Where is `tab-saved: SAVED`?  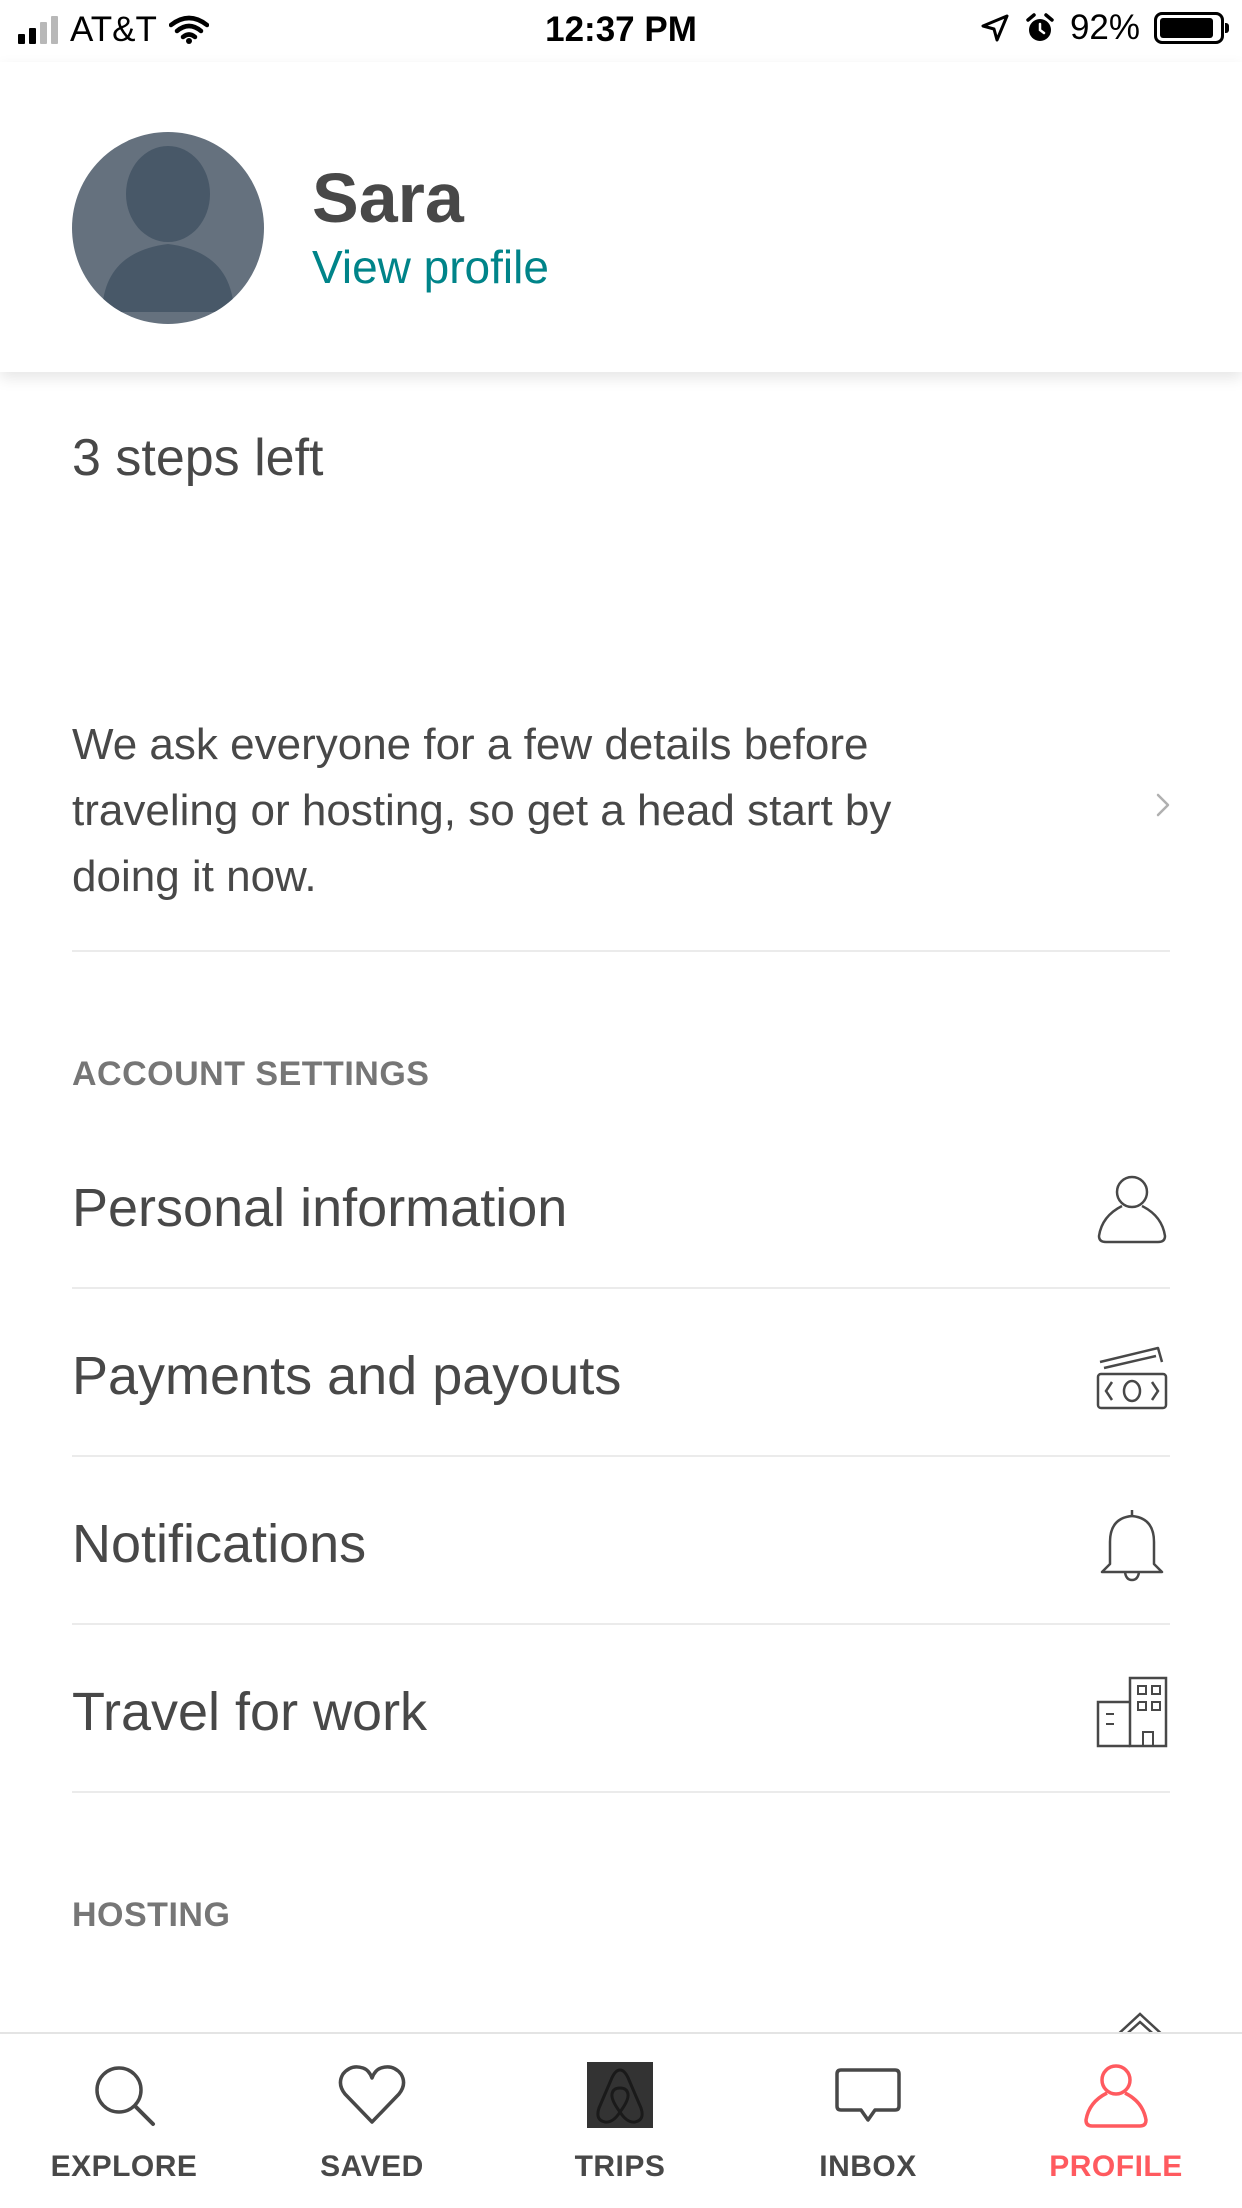
tab-saved: SAVED is located at coordinates (372, 2121).